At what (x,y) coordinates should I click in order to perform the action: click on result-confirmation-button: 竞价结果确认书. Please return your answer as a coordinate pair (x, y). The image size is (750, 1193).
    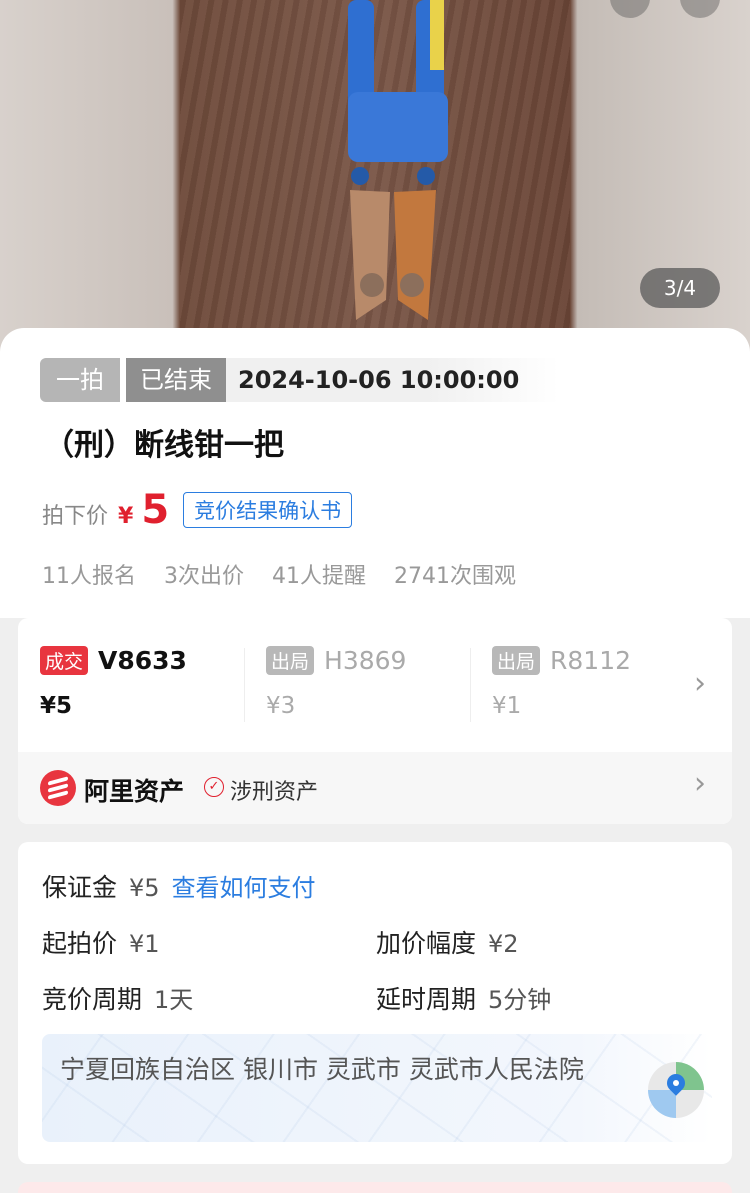
    Looking at the image, I should click on (268, 510).